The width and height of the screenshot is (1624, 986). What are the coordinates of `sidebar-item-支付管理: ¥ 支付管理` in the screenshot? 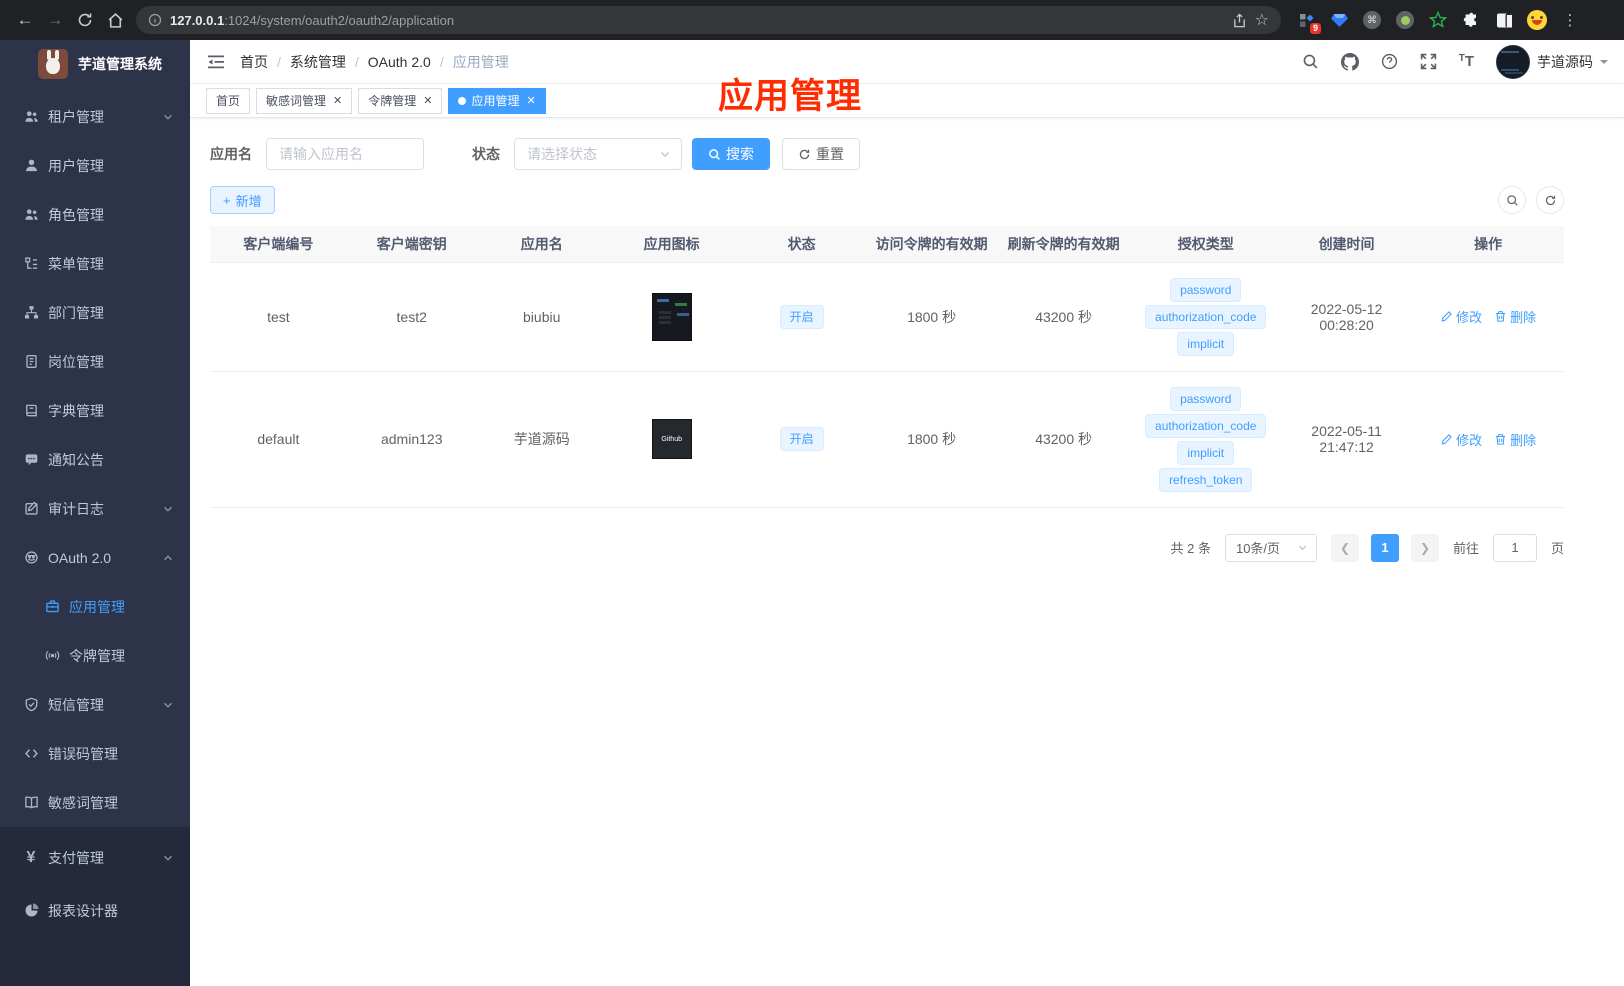 It's located at (95, 857).